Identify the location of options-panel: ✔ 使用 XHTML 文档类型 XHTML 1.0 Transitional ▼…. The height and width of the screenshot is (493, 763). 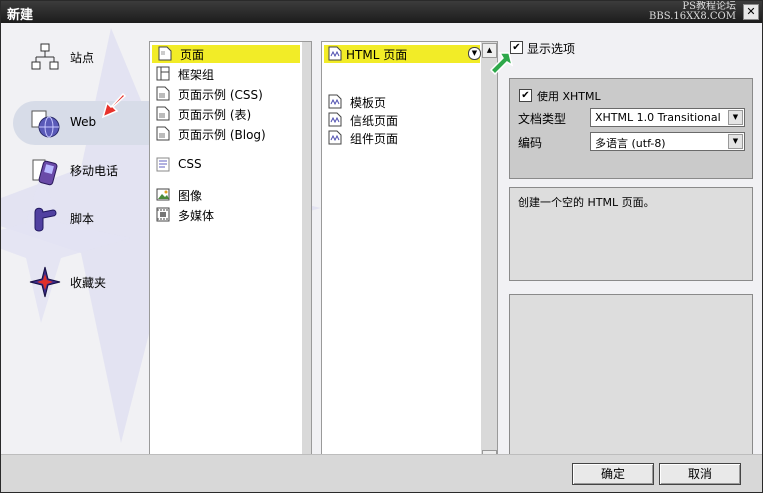
(631, 128).